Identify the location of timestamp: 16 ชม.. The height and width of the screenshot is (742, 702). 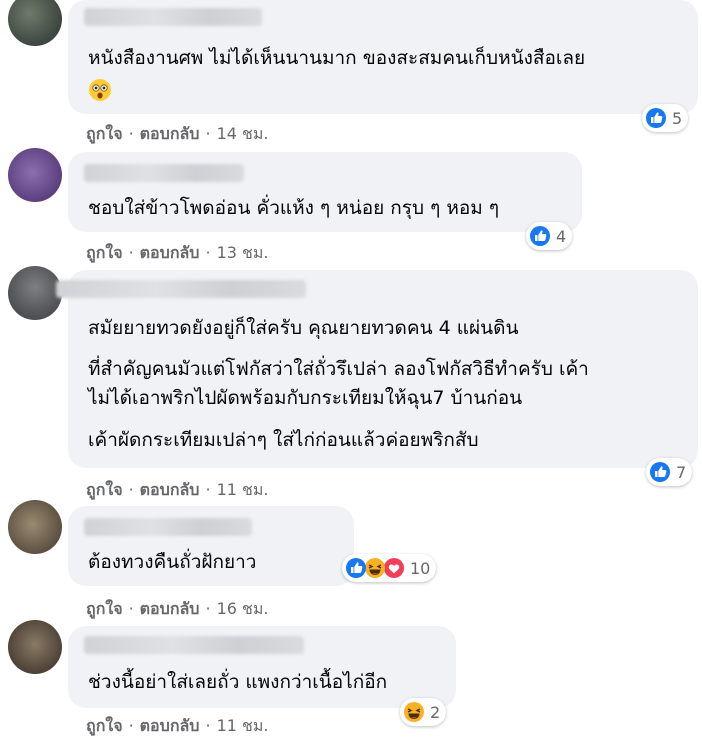
(243, 608).